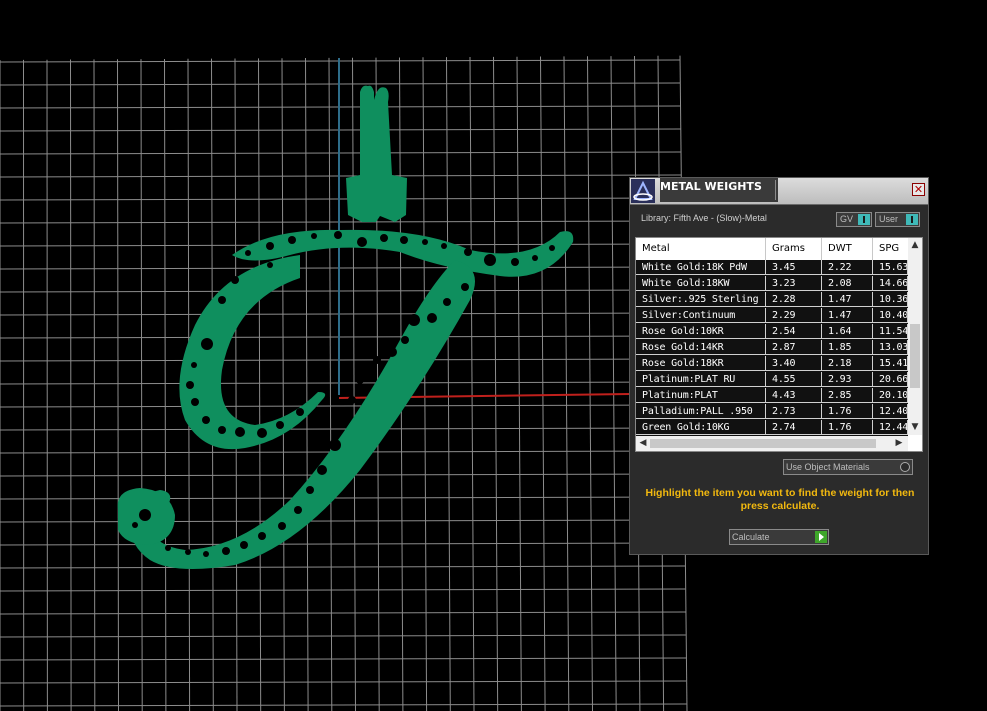 Image resolution: width=987 pixels, height=711 pixels. Describe the element at coordinates (847, 331) in the screenshot. I see `table-cell: 1.64` at that location.